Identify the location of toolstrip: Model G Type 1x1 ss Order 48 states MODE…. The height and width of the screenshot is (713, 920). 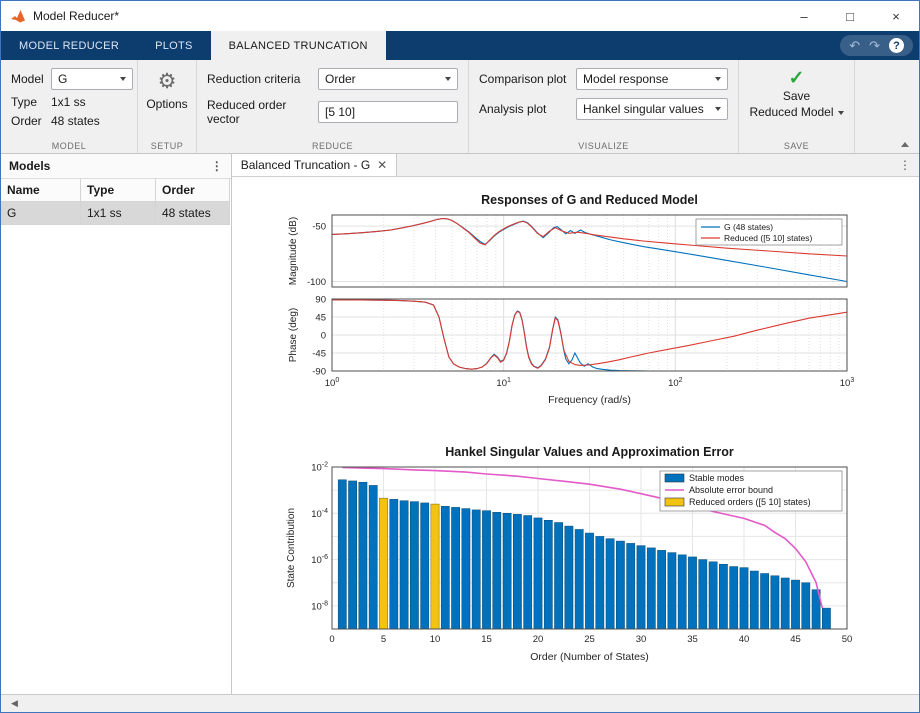
(460, 107).